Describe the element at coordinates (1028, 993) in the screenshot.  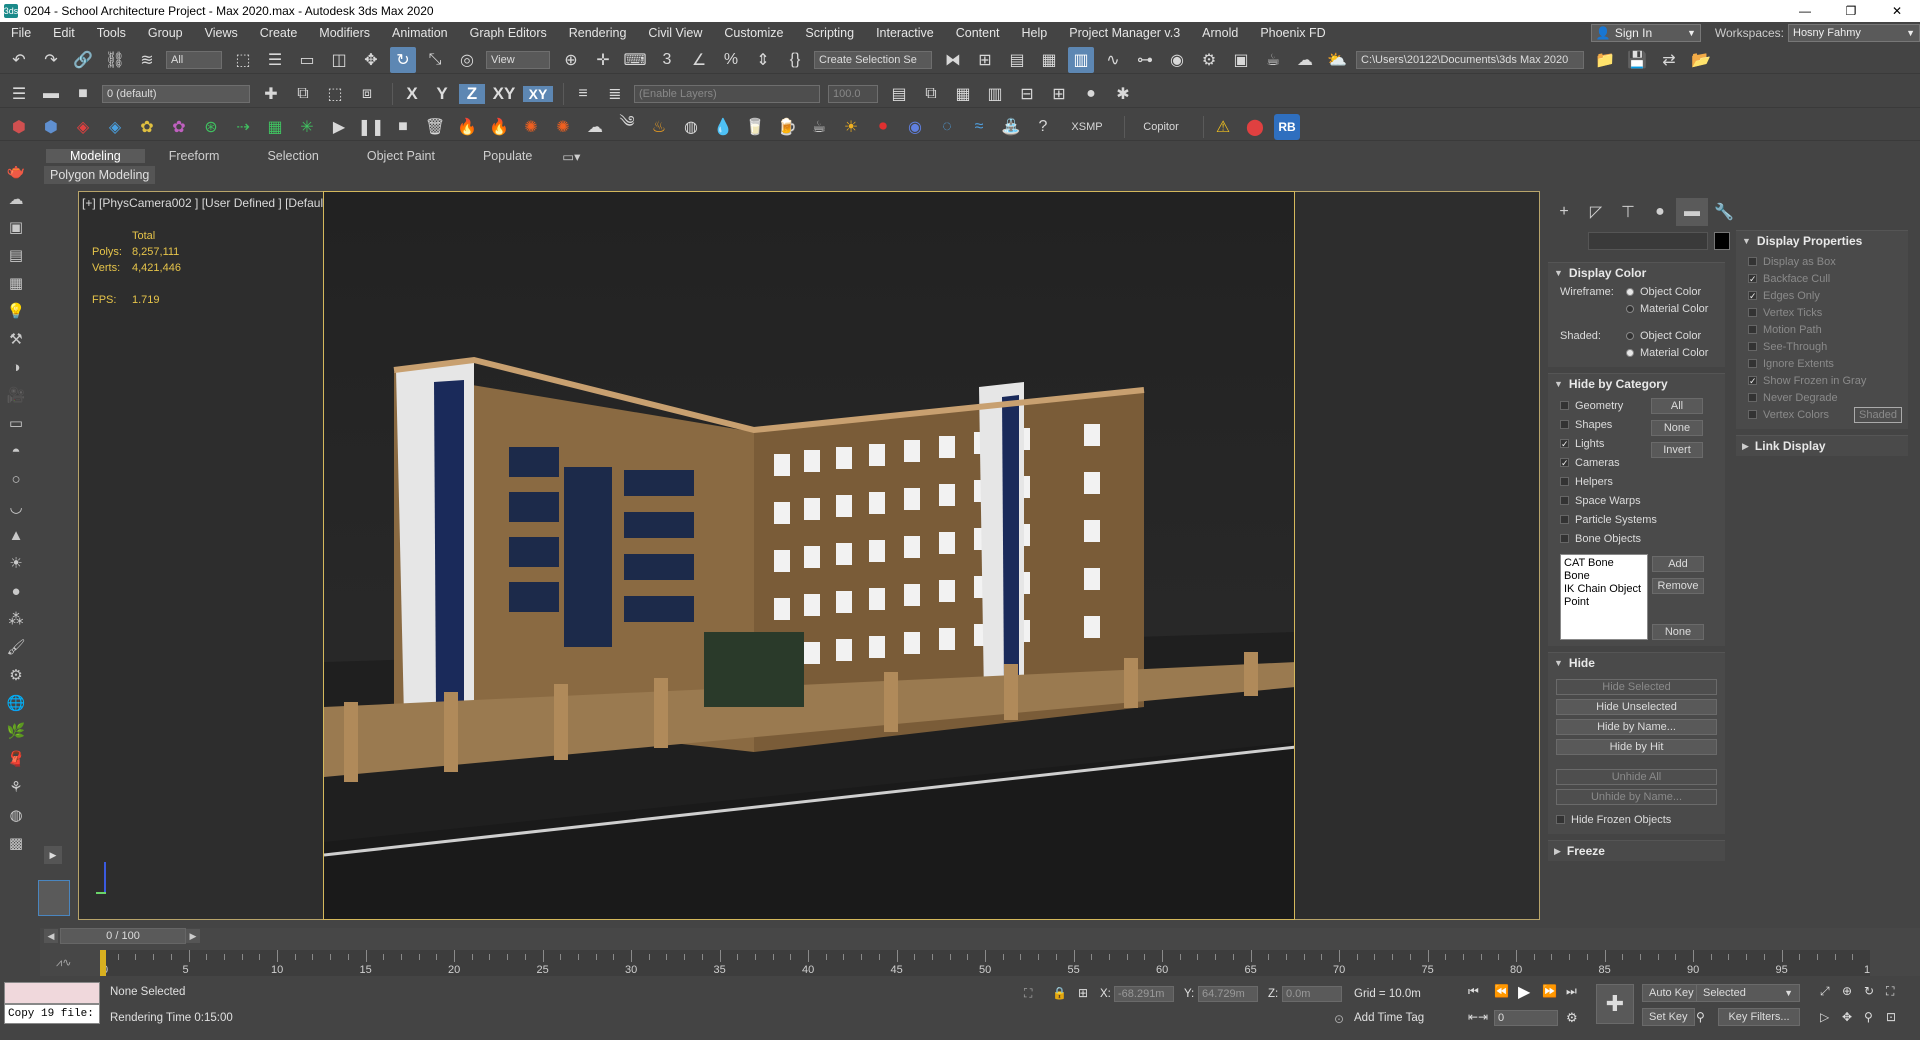
I see `isolate-icon: ⛶` at that location.